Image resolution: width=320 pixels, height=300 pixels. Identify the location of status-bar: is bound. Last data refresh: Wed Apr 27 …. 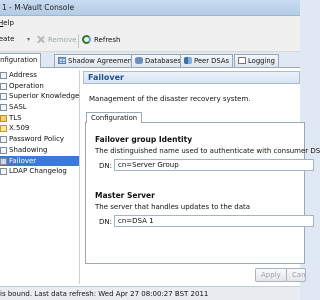
(150, 293).